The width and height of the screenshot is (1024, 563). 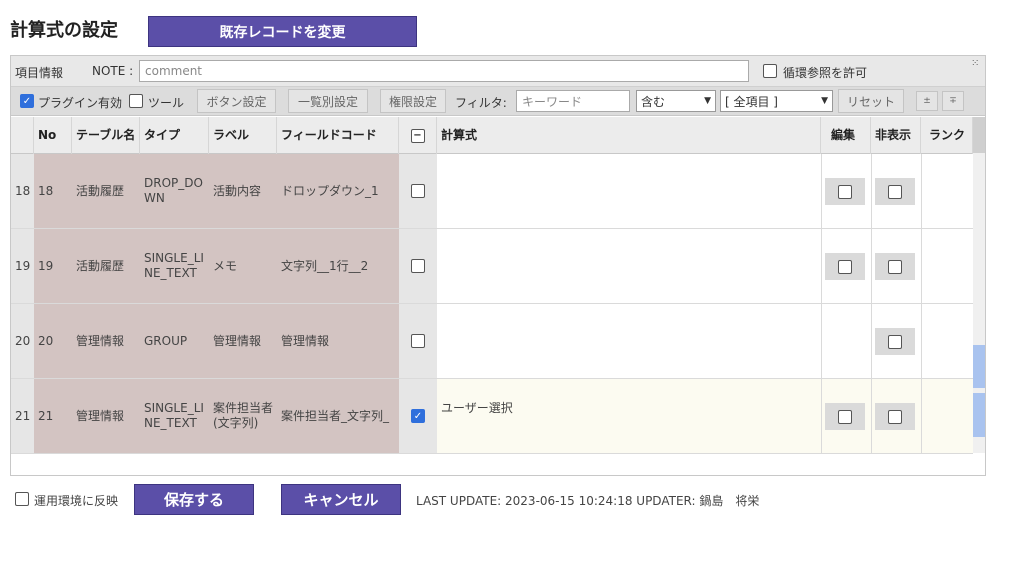 I want to click on row-field-code: 案件担当者_文字列_, so click(x=338, y=416).